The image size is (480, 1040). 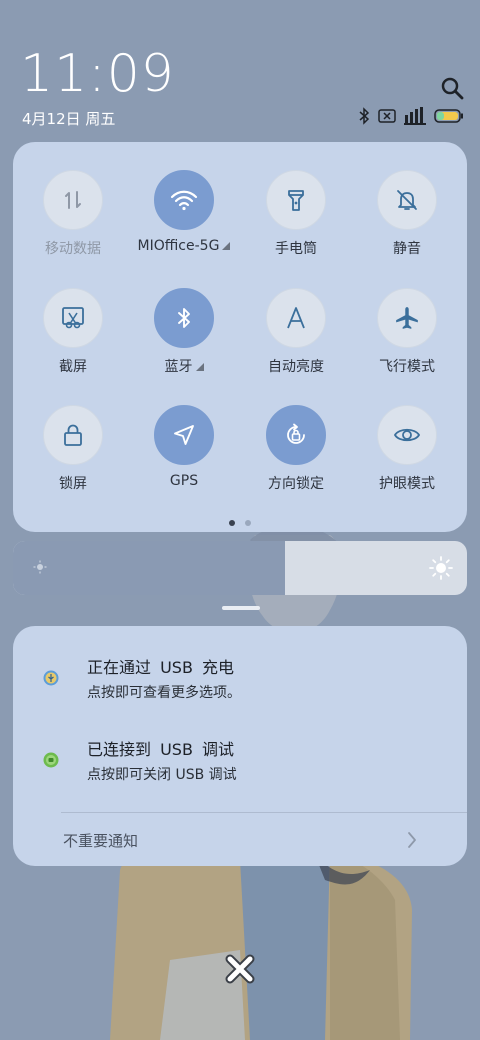 I want to click on tile-gps-button, so click(x=184, y=435).